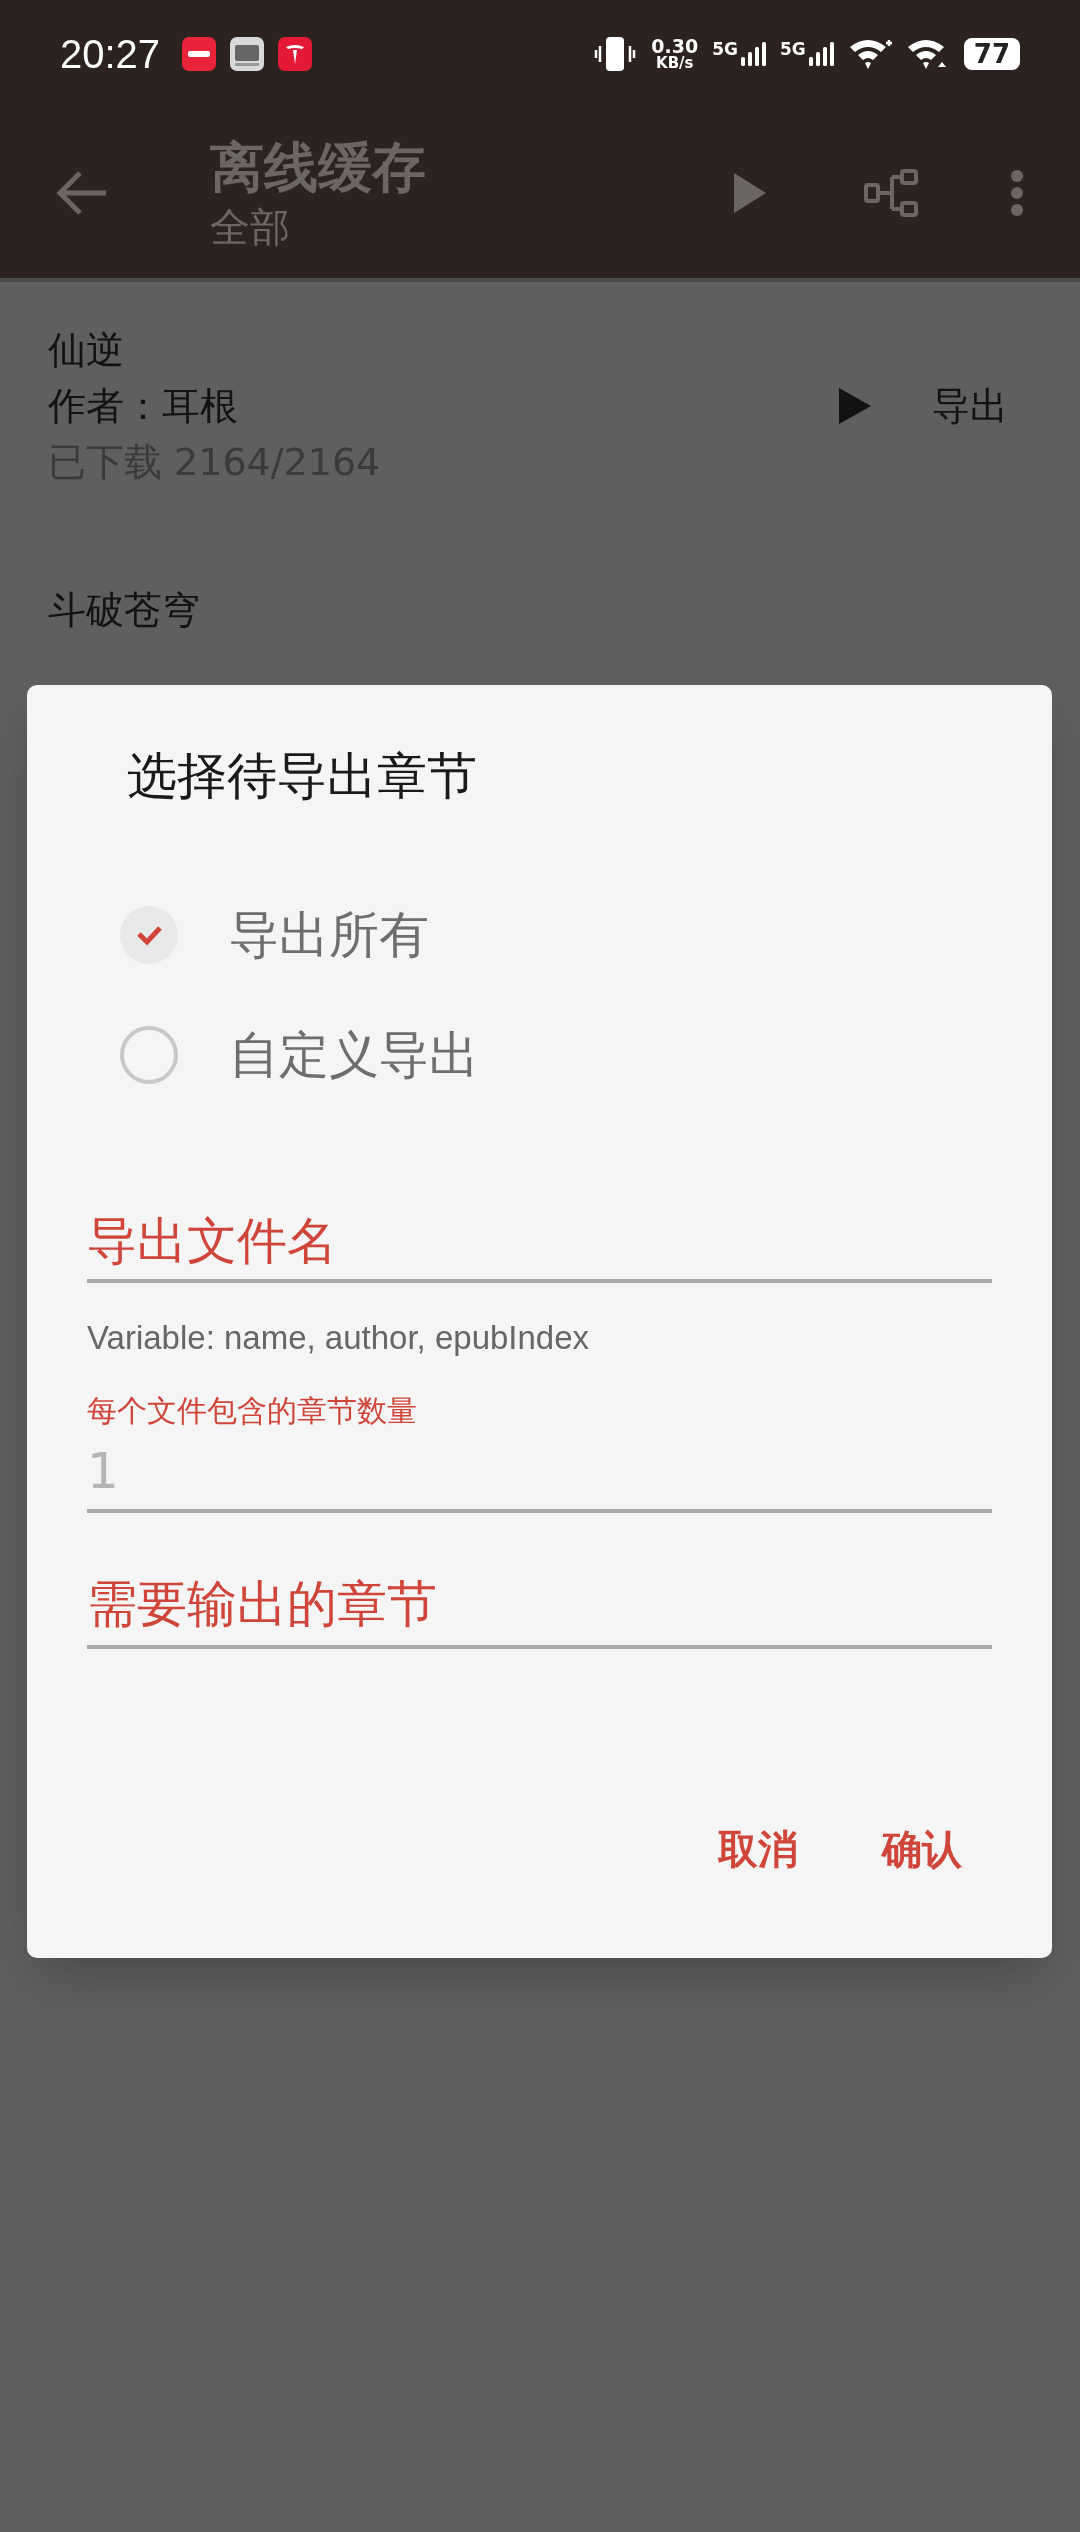 Image resolution: width=1080 pixels, height=2532 pixels. I want to click on more-icon, so click(1017, 193).